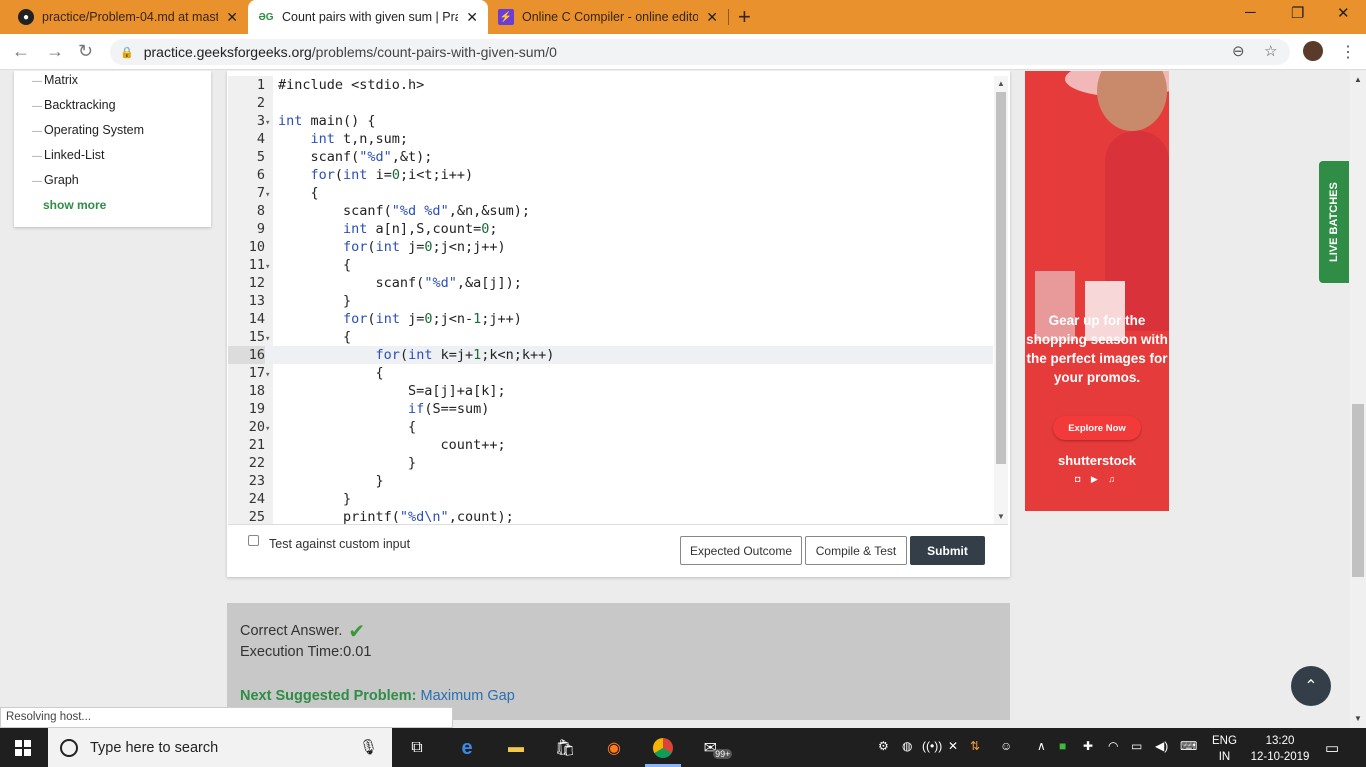 Image resolution: width=1366 pixels, height=767 pixels. I want to click on topic-item: Graph, so click(55, 180).